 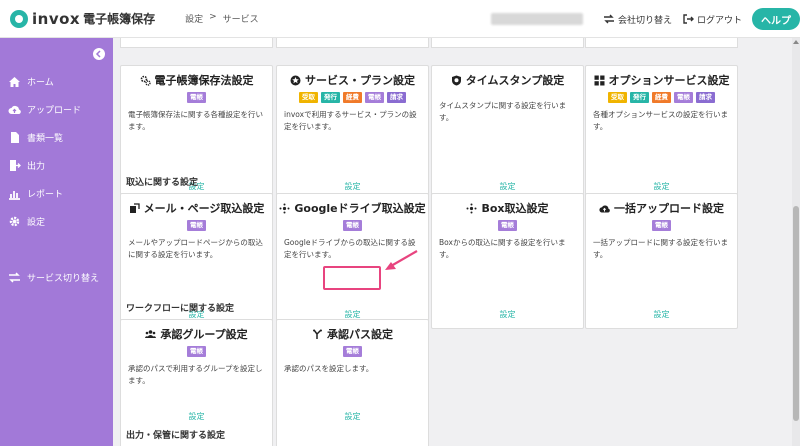 I want to click on help-button: ヘルプ, so click(x=776, y=19).